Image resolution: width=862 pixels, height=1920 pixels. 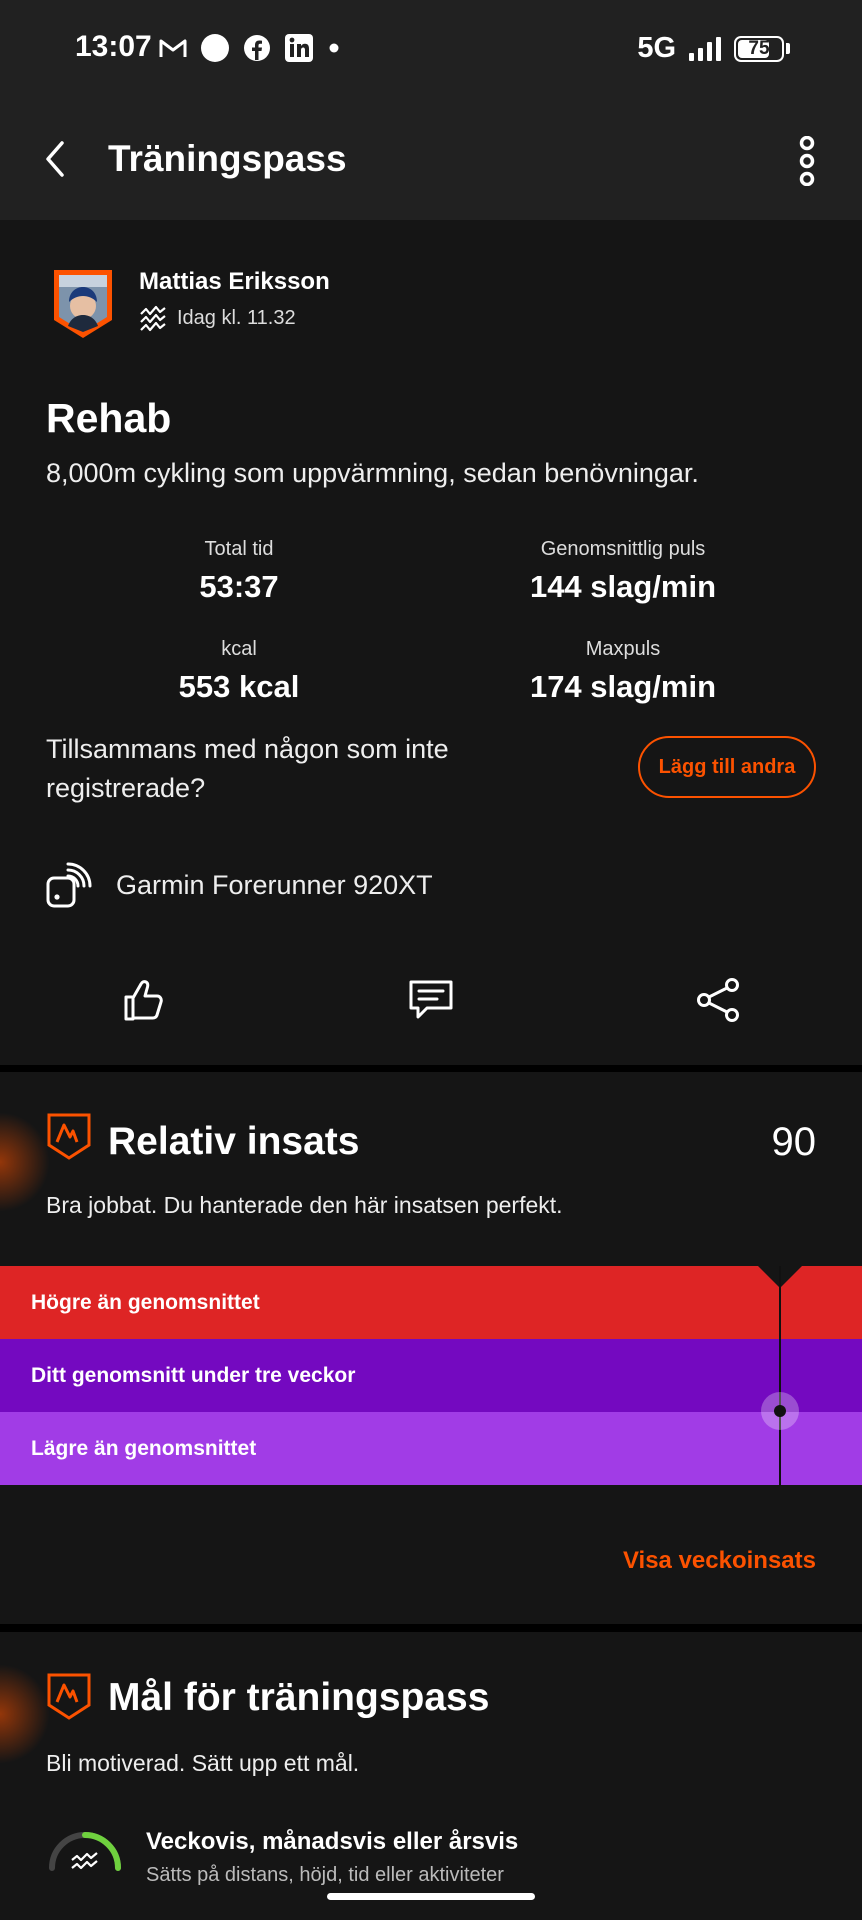 What do you see at coordinates (780, 1376) in the screenshot?
I see `effort-marker-line` at bounding box center [780, 1376].